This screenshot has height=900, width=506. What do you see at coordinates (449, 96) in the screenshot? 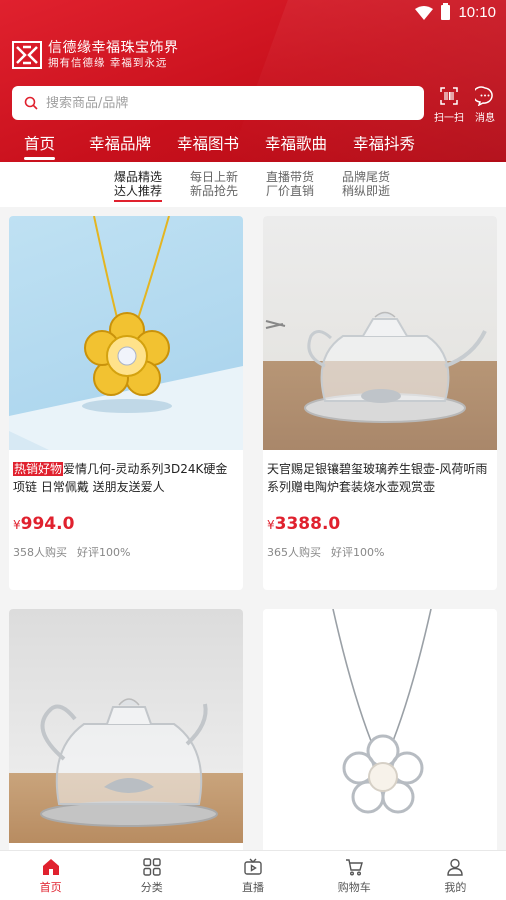
I see `barcode-scan-icon` at bounding box center [449, 96].